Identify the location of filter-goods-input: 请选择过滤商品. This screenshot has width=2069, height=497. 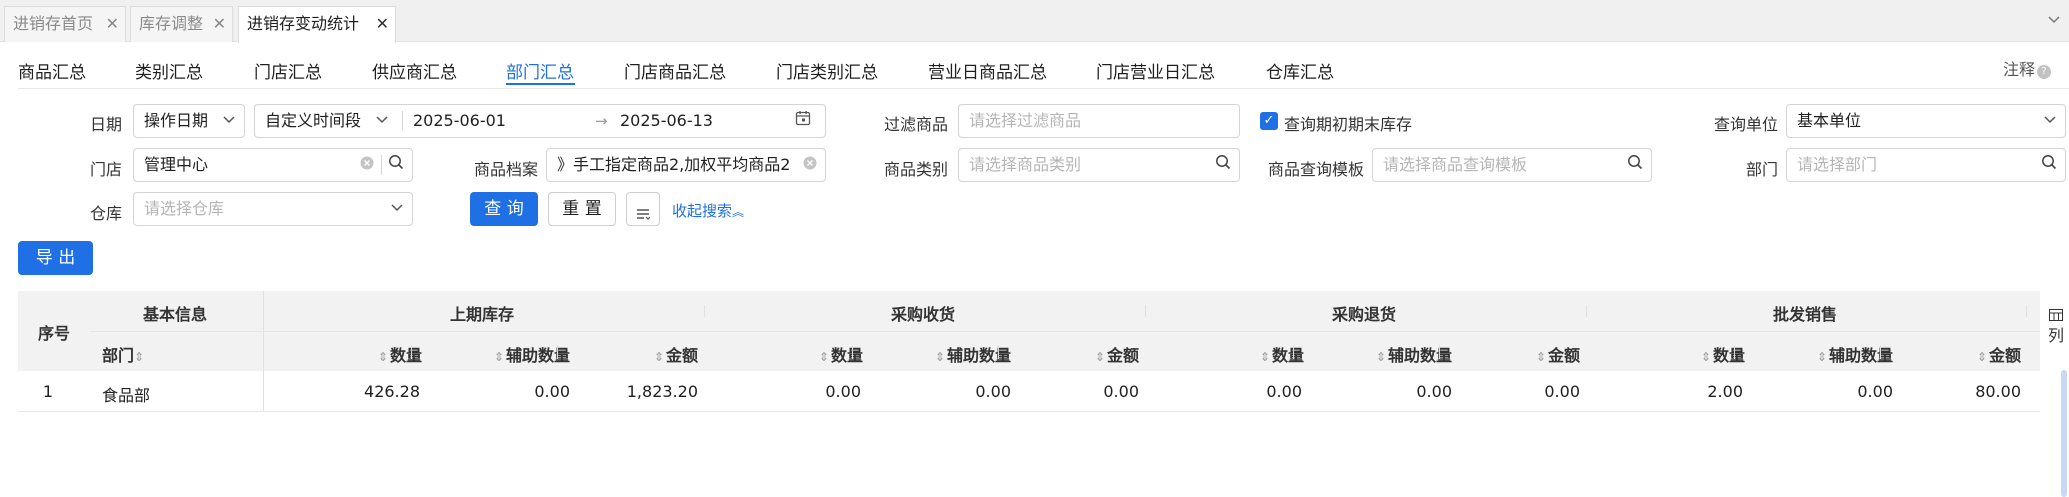
(1099, 121).